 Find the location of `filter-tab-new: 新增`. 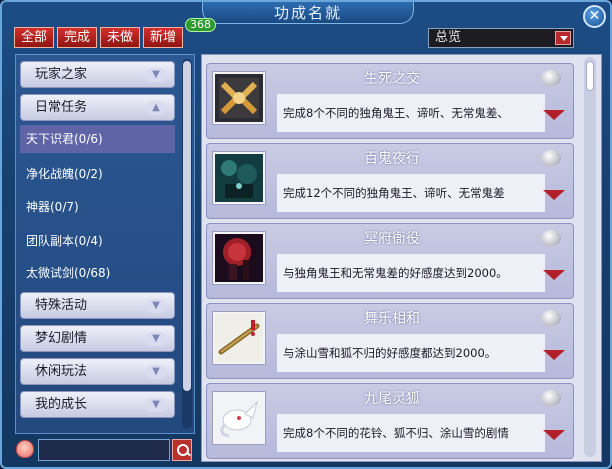

filter-tab-new: 新增 is located at coordinates (163, 37).